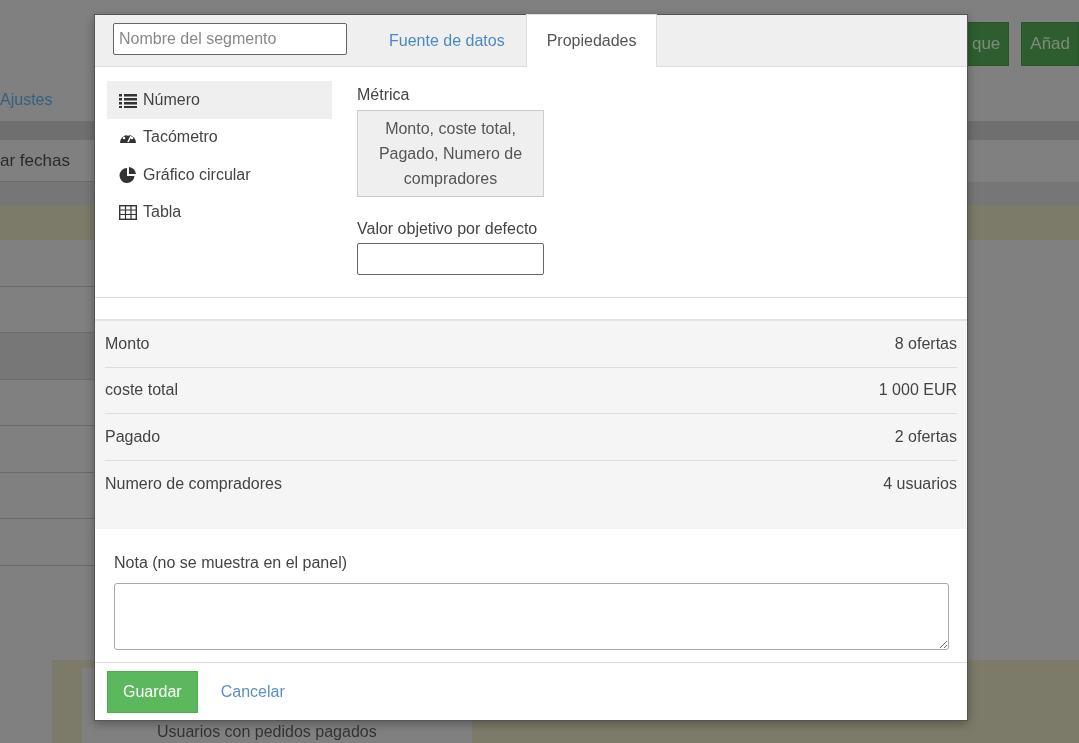  I want to click on list-icon, so click(128, 99).